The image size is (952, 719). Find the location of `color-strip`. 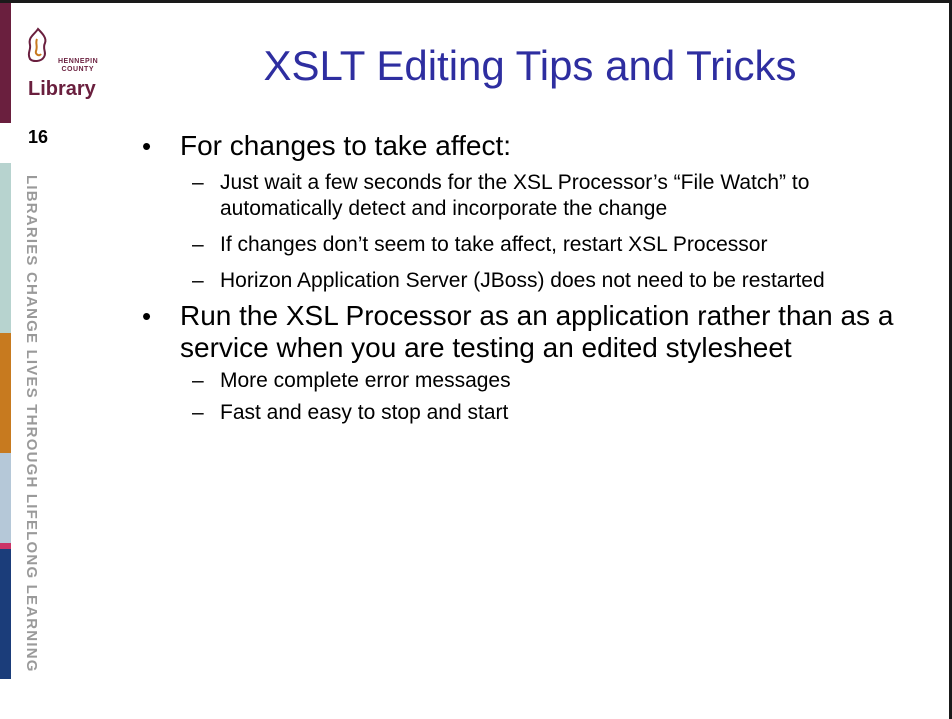

color-strip is located at coordinates (5, 361).